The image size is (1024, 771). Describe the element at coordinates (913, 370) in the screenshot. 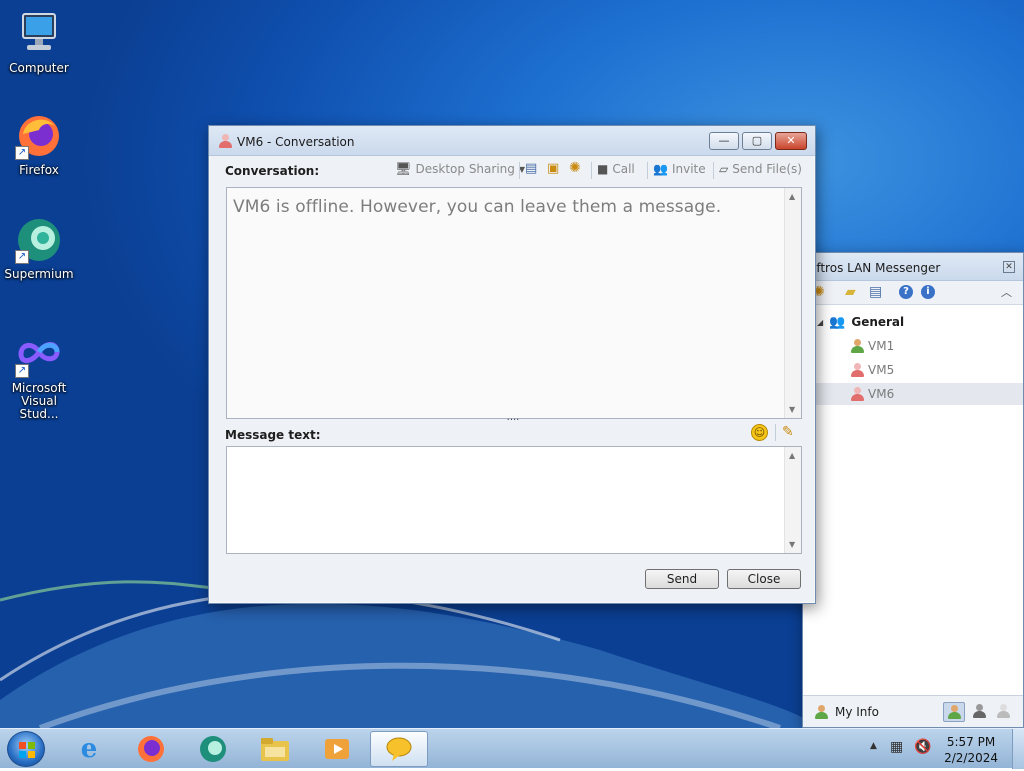

I see `contact-vm5: VM5` at that location.